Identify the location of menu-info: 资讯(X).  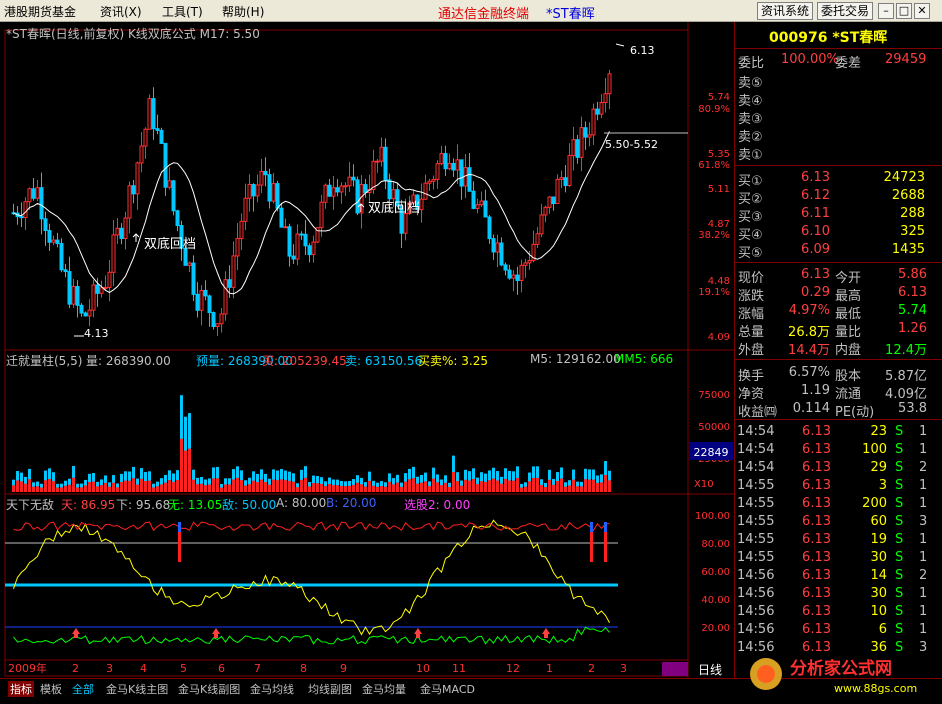
(121, 11).